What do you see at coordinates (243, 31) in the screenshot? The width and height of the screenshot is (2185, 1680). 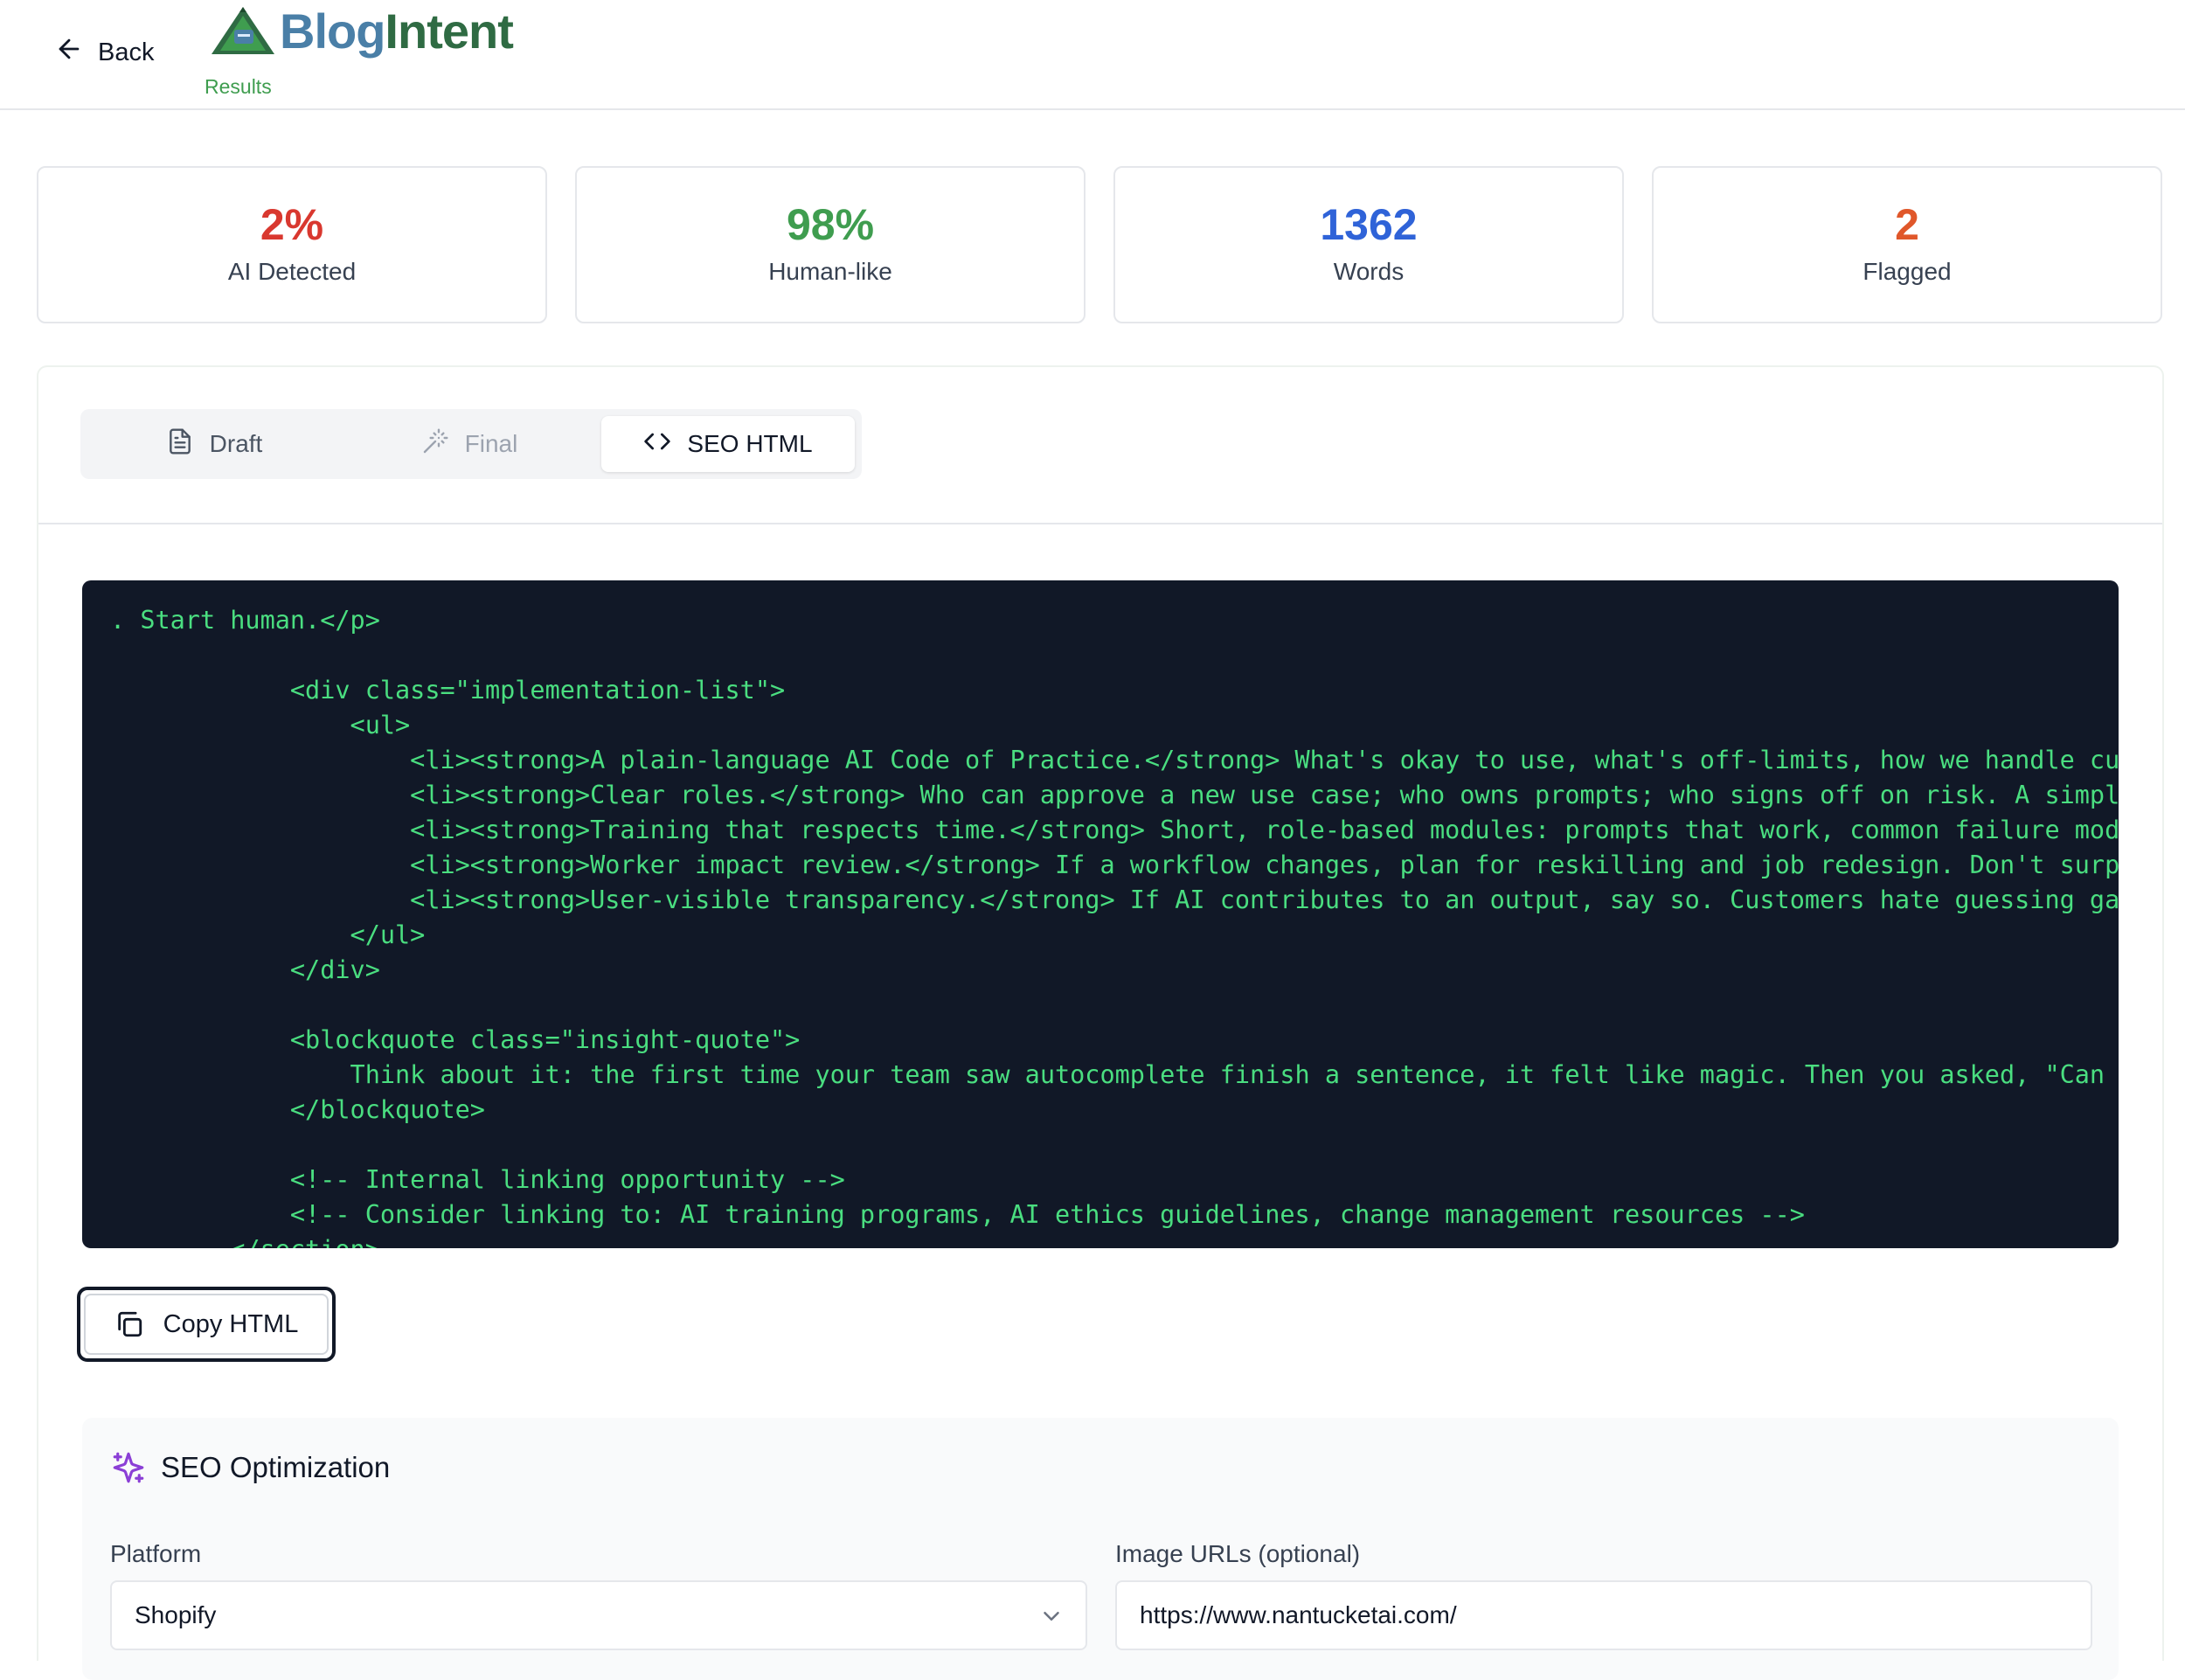 I see `logo-tent-icon` at bounding box center [243, 31].